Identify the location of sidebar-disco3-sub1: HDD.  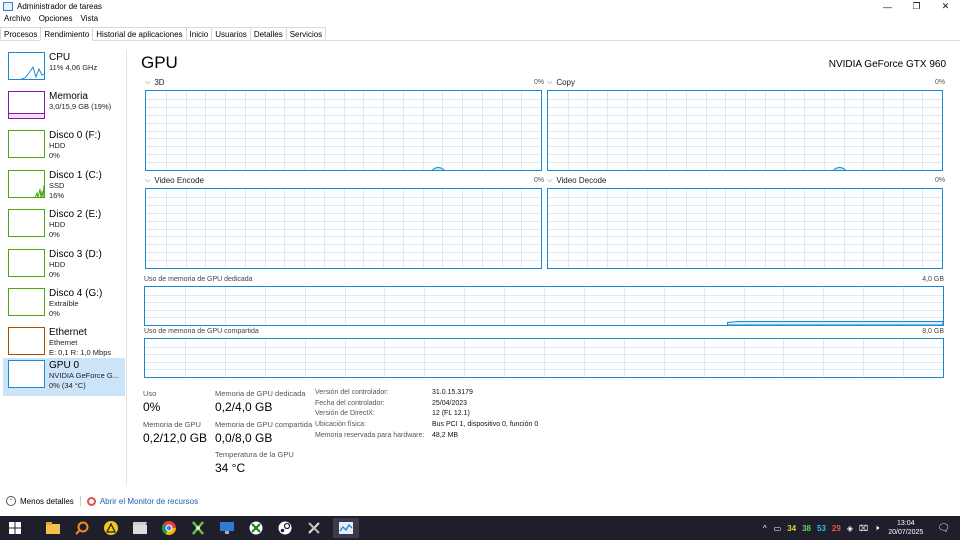
(57, 264).